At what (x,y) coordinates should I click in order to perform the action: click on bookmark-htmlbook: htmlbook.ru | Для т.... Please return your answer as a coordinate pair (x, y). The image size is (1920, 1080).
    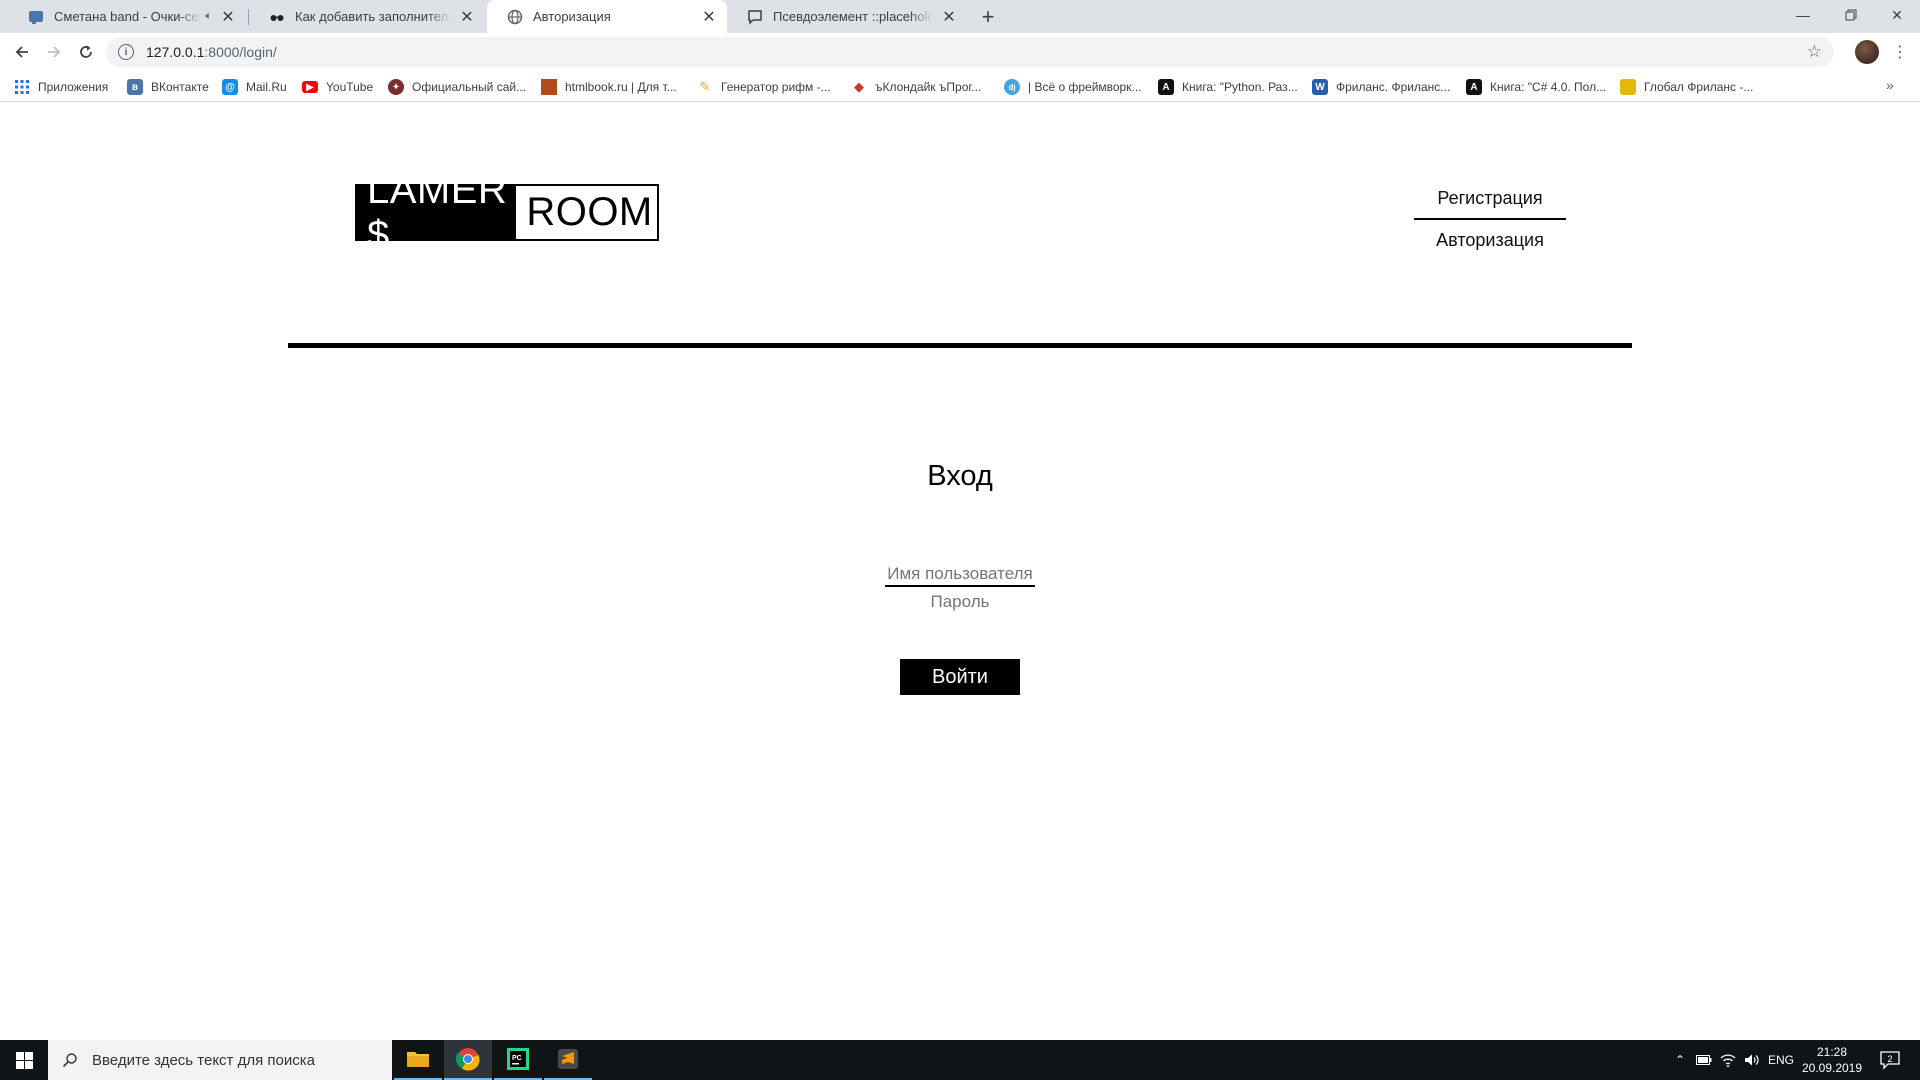
    Looking at the image, I should click on (609, 87).